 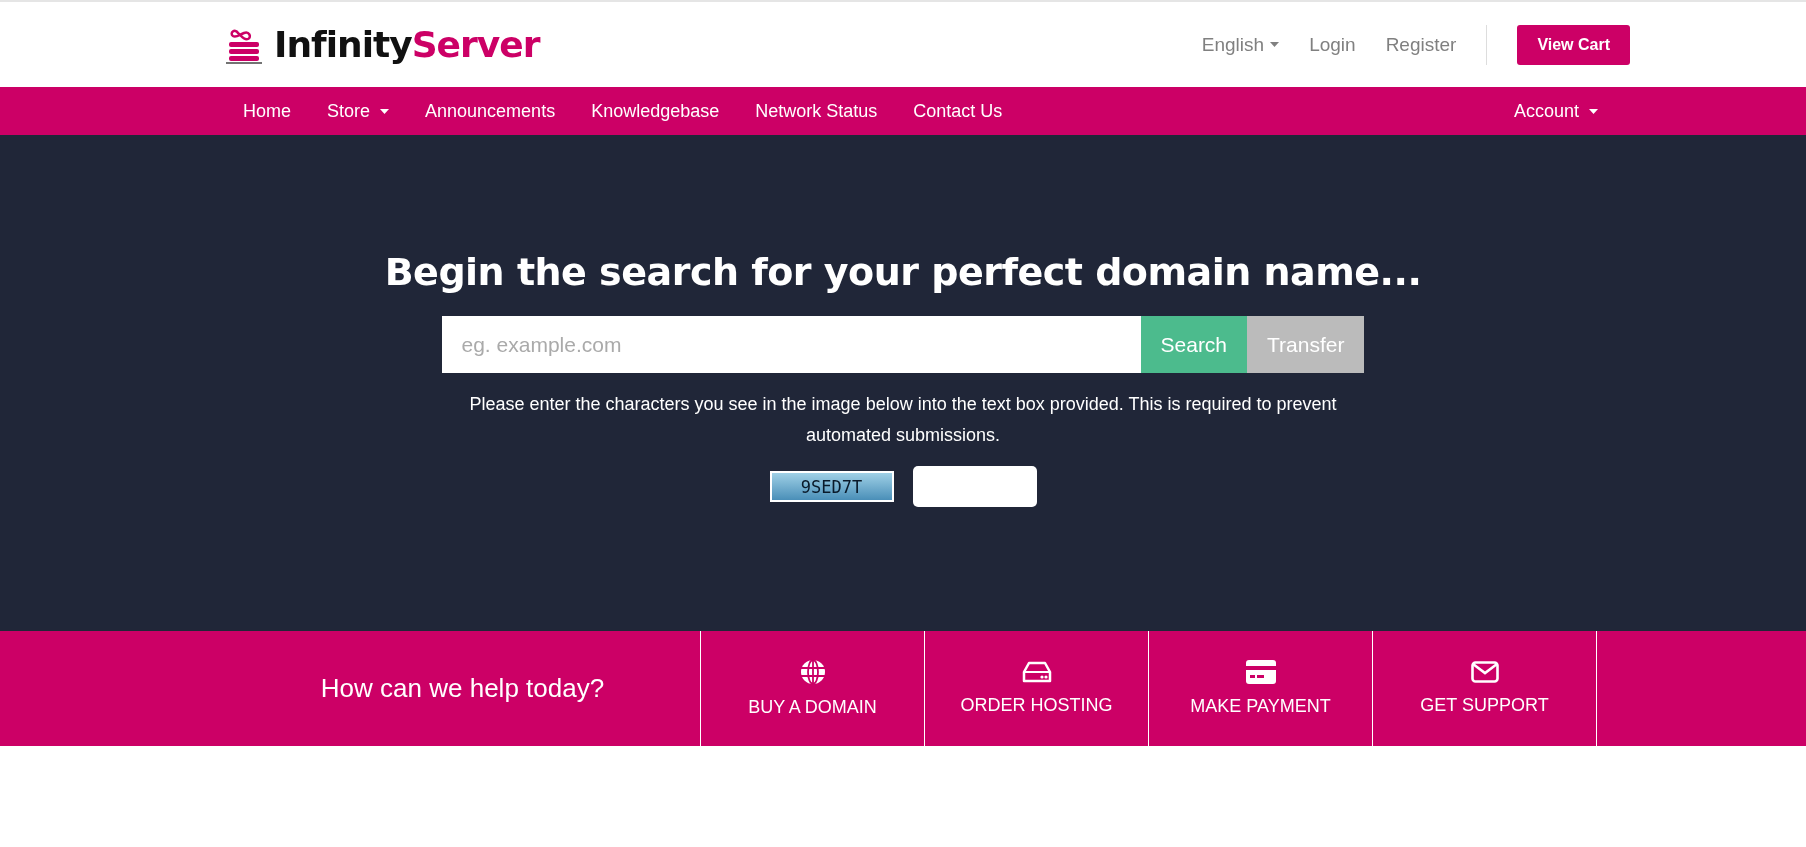 I want to click on header-link: English, so click(x=1240, y=44).